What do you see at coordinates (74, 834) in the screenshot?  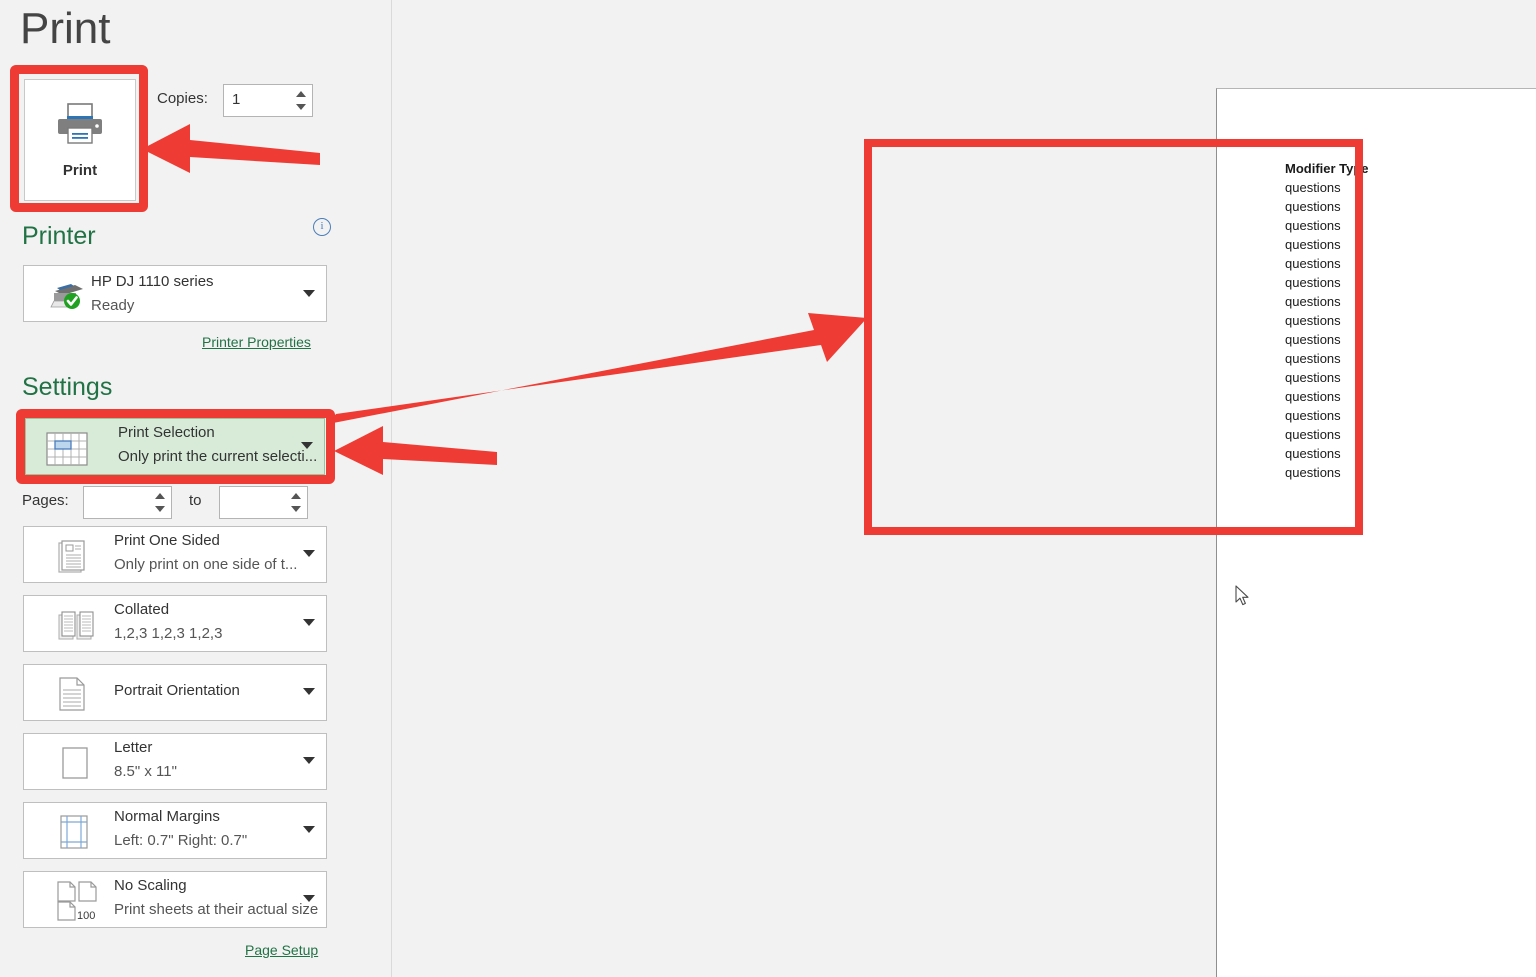 I see `margins-icon` at bounding box center [74, 834].